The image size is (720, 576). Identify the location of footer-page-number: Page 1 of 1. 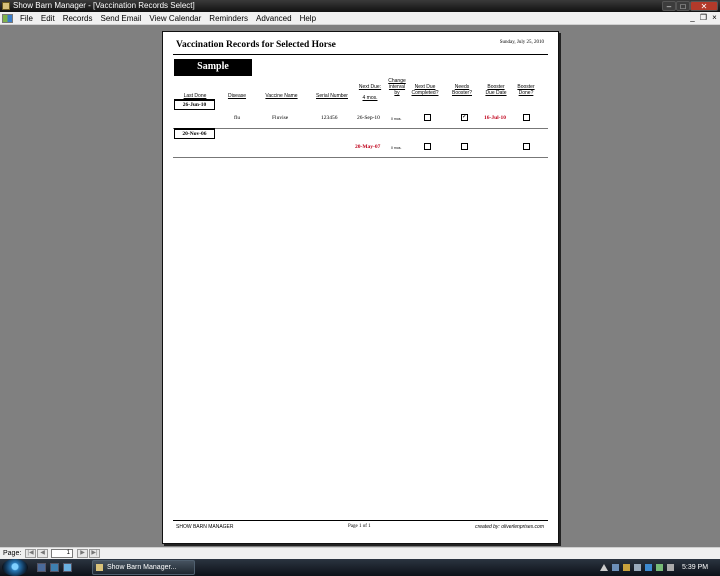
(359, 526).